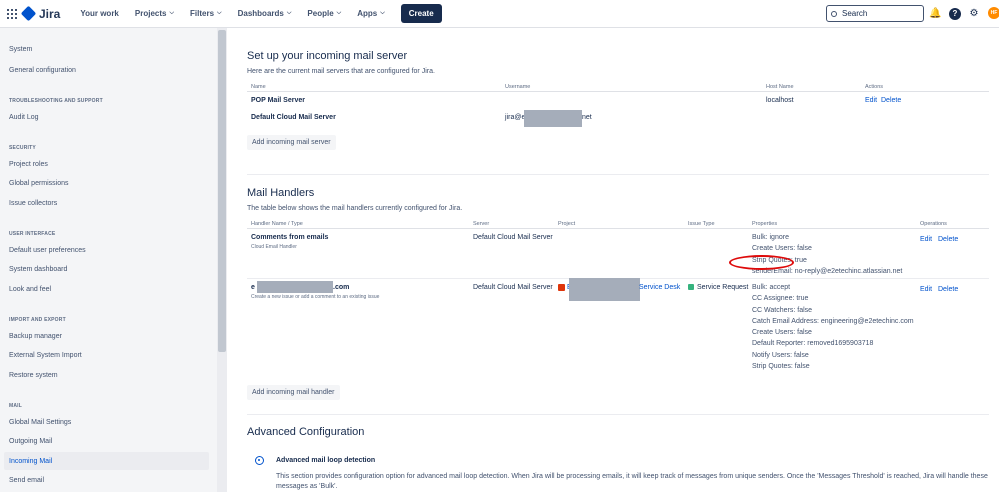 The image size is (999, 492). Describe the element at coordinates (30, 441) in the screenshot. I see `sidebar-item-outgoing-mail: Outgoing Mail` at that location.